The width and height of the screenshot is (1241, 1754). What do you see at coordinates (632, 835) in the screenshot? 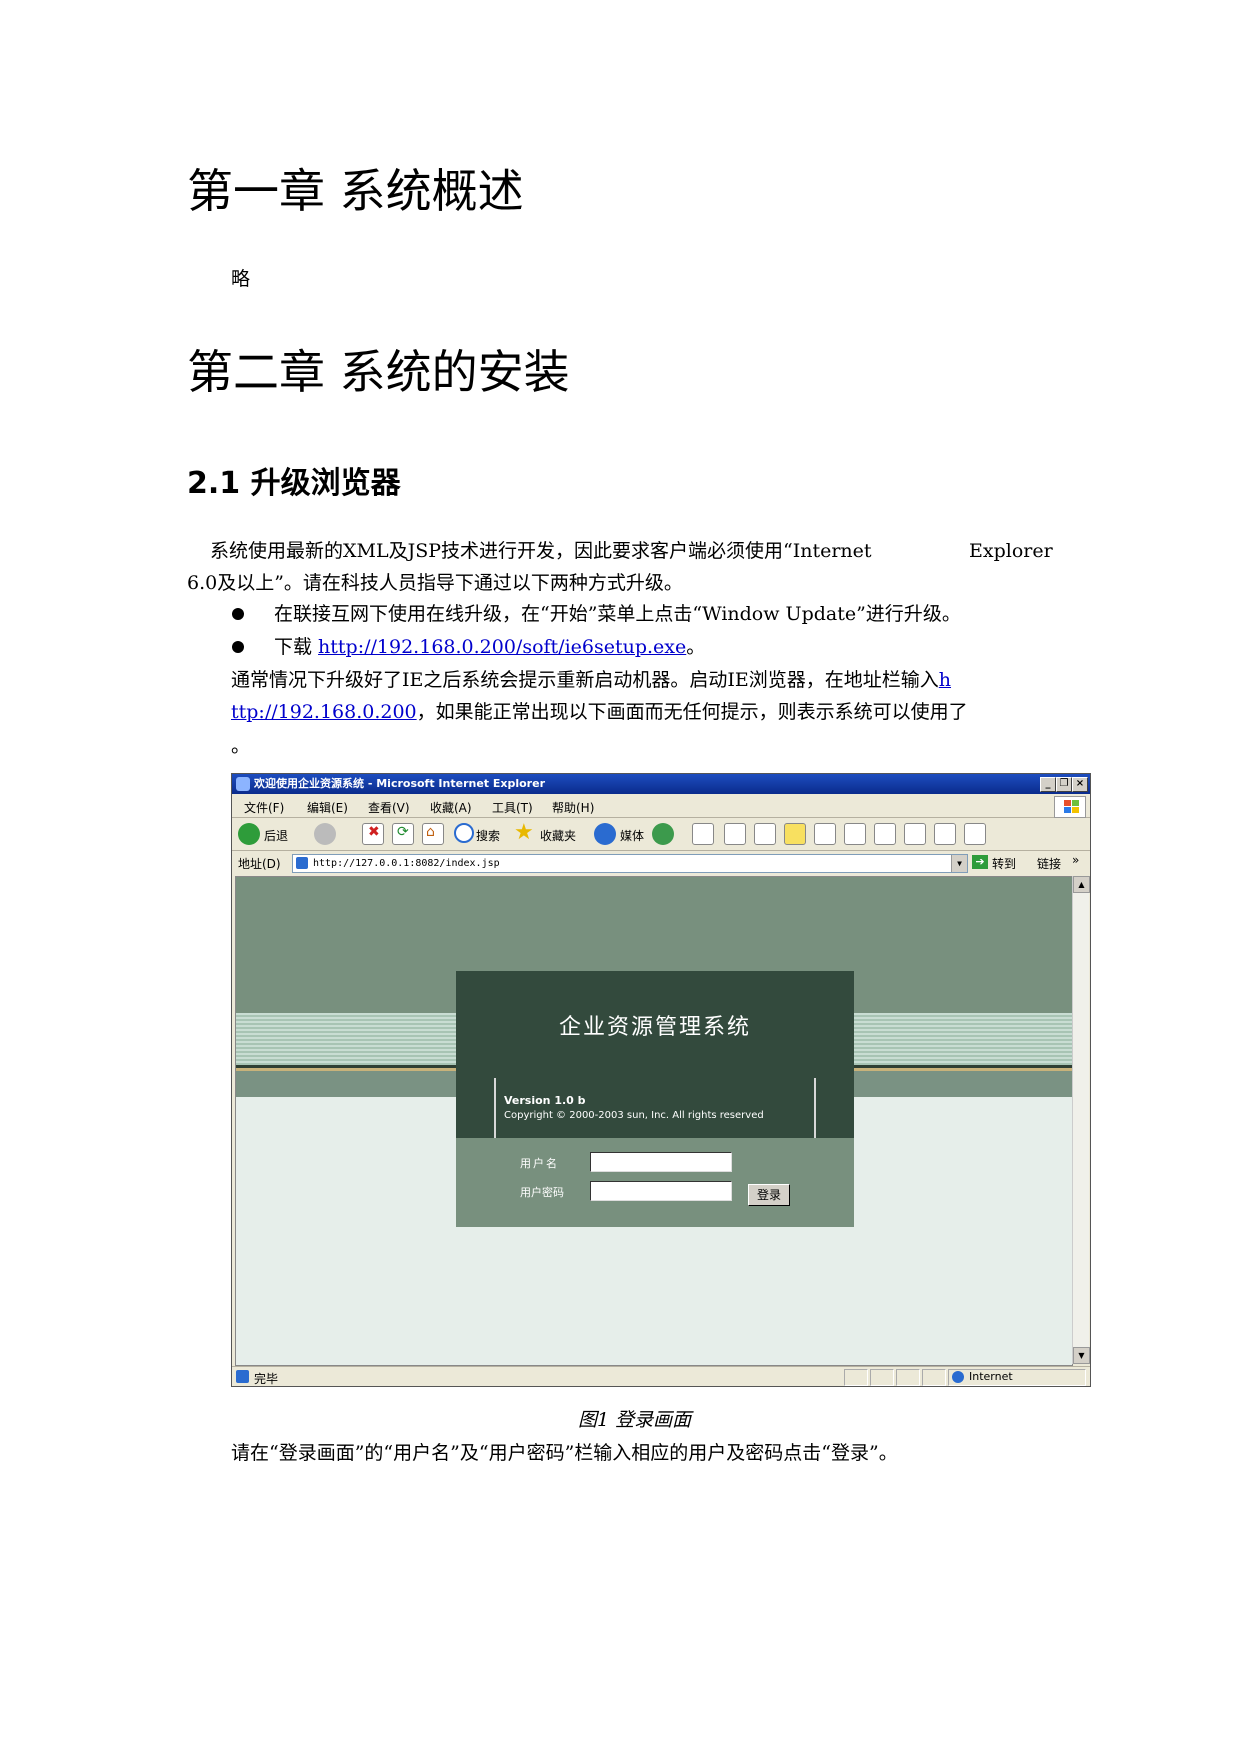
I see `media-button-label: 媒体` at bounding box center [632, 835].